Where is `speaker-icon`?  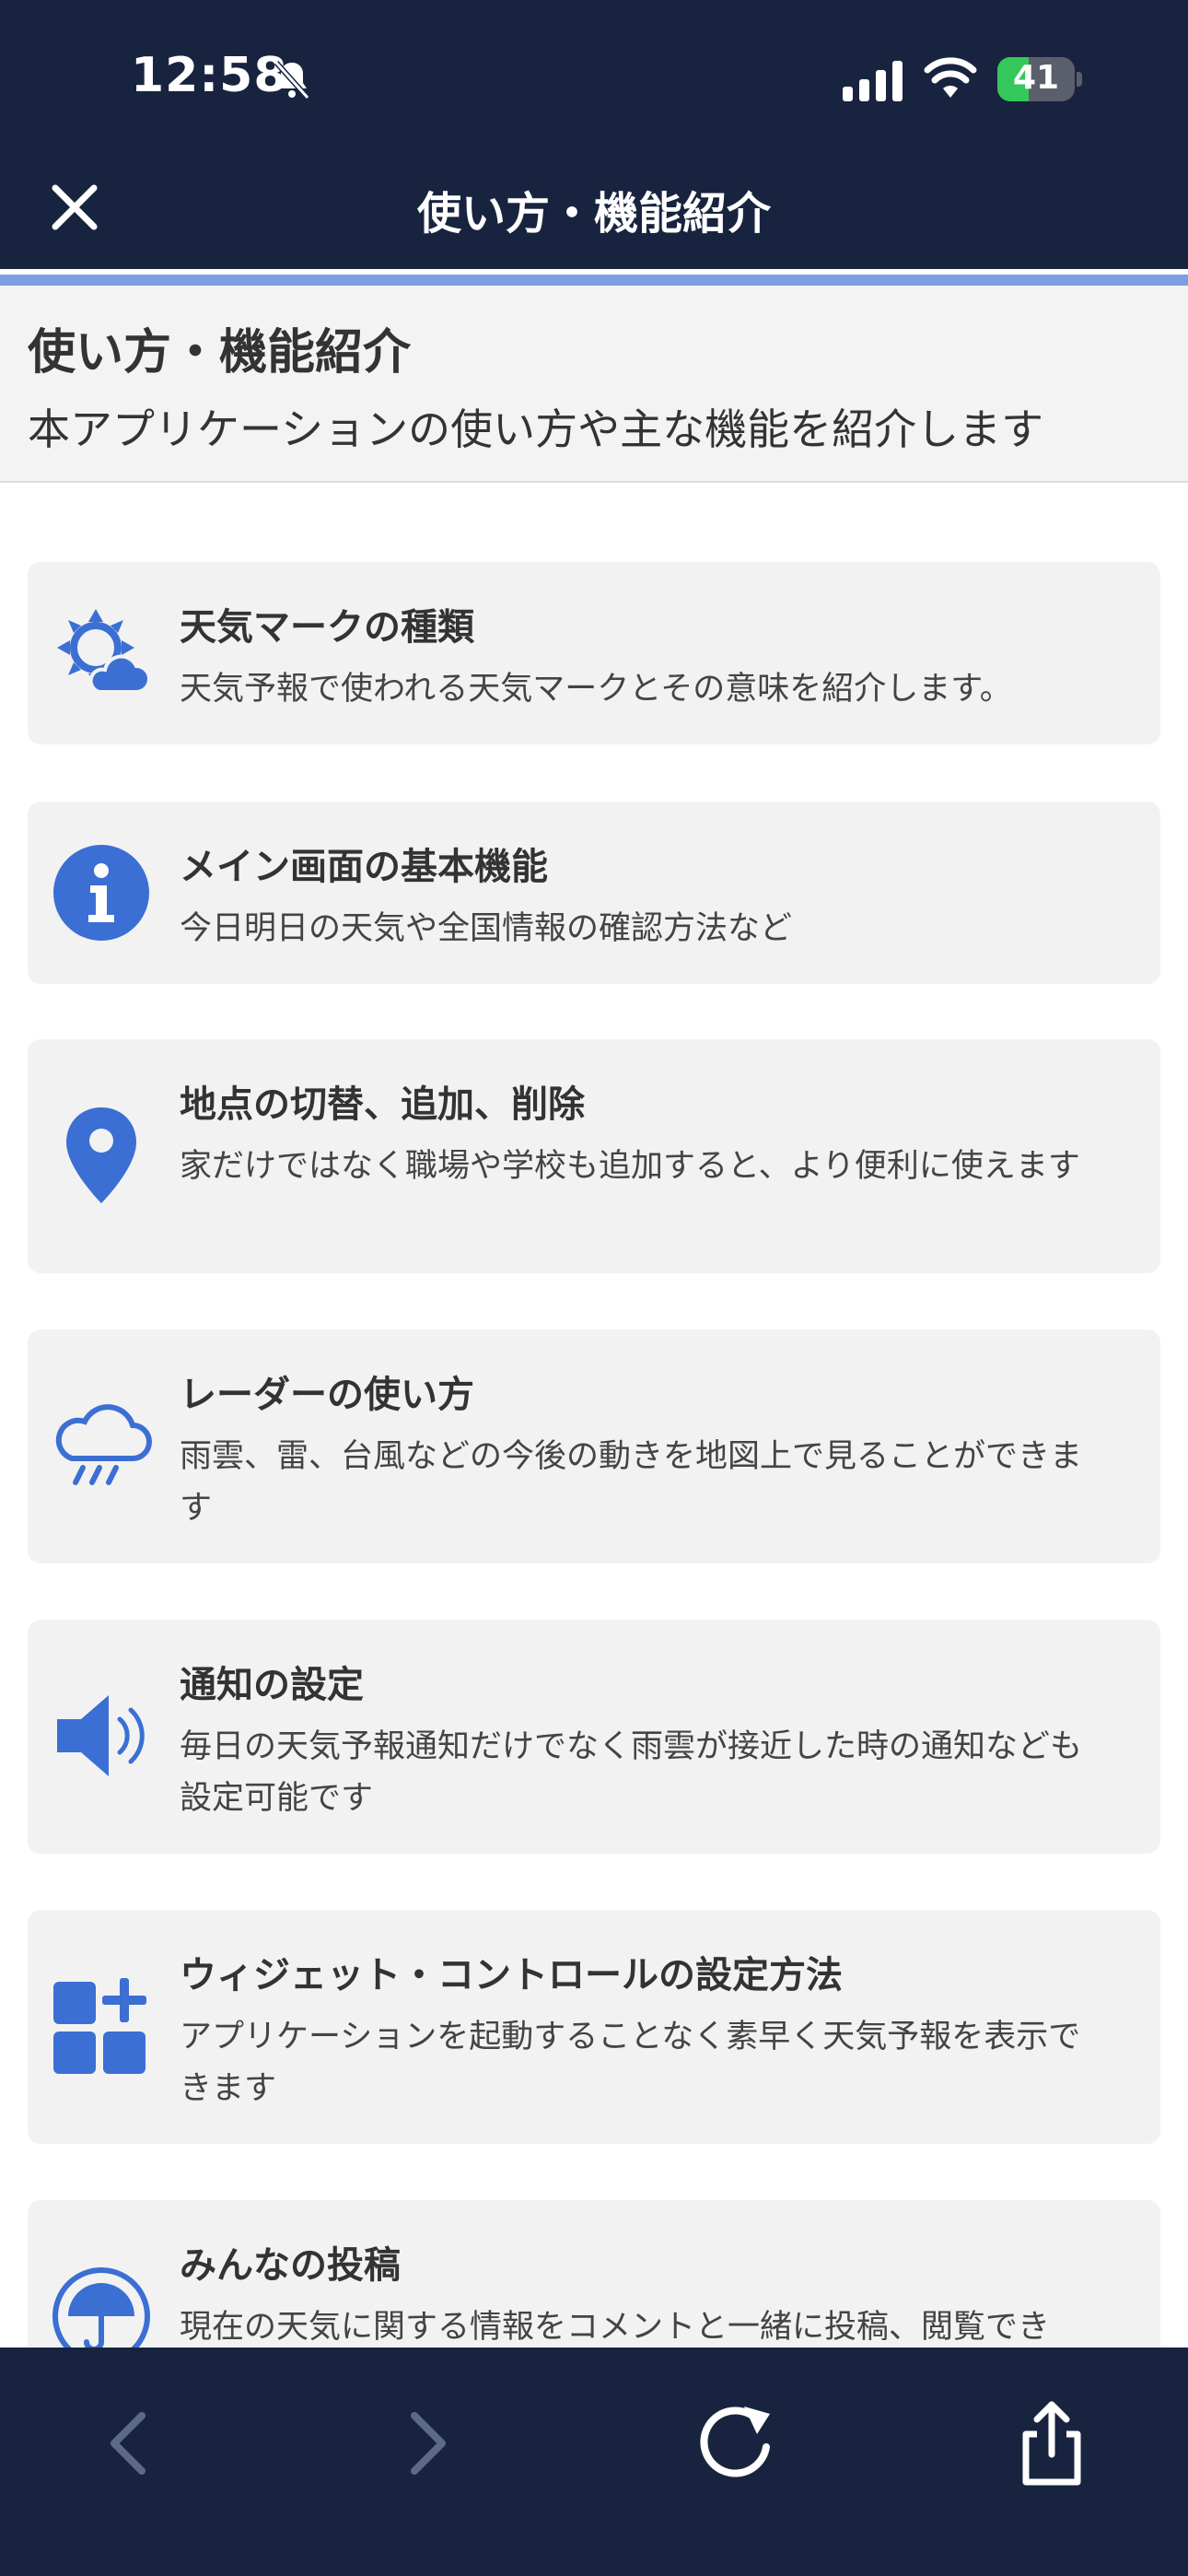
speaker-icon is located at coordinates (101, 1735).